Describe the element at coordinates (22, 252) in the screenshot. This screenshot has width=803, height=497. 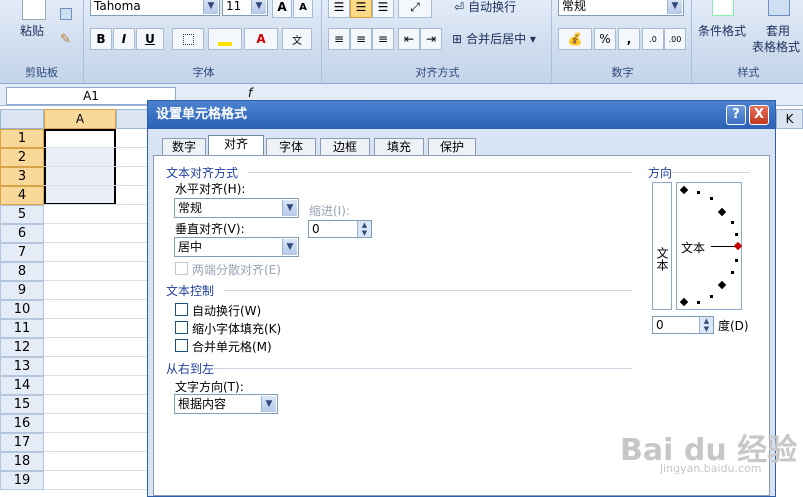
I see `row-header: 7` at that location.